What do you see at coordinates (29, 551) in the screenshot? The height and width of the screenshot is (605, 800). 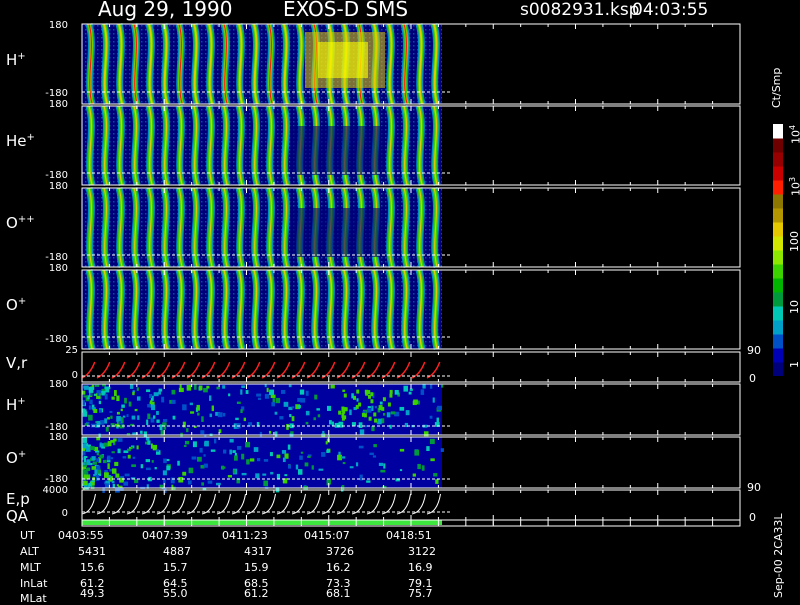 I see `ephem-alt-name: ALT` at bounding box center [29, 551].